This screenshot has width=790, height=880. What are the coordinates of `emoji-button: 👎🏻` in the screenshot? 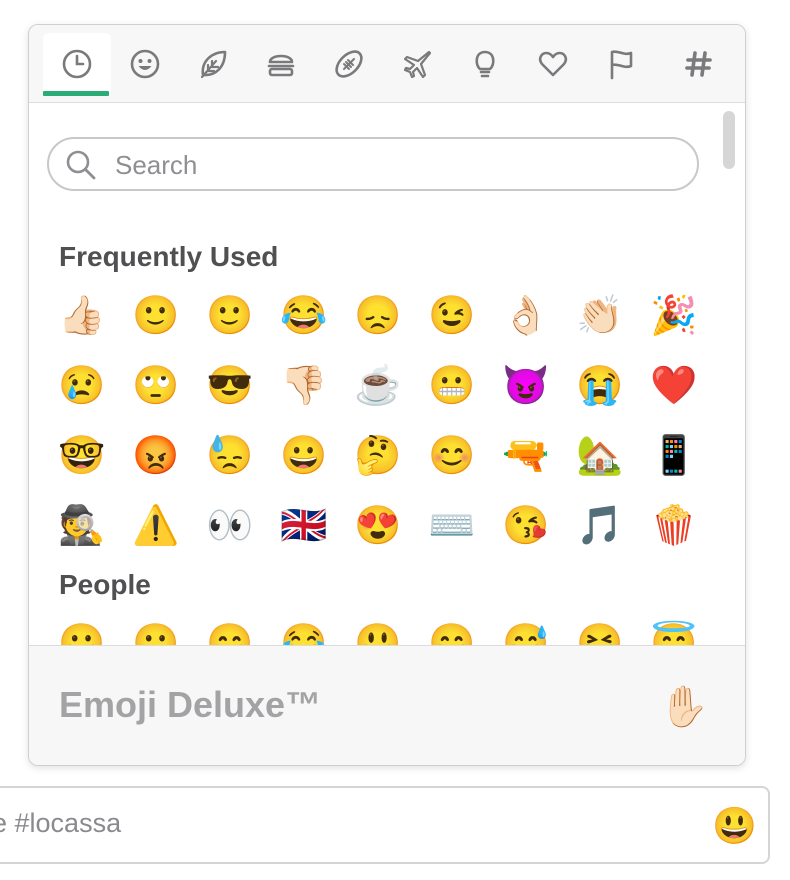 It's located at (304, 386).